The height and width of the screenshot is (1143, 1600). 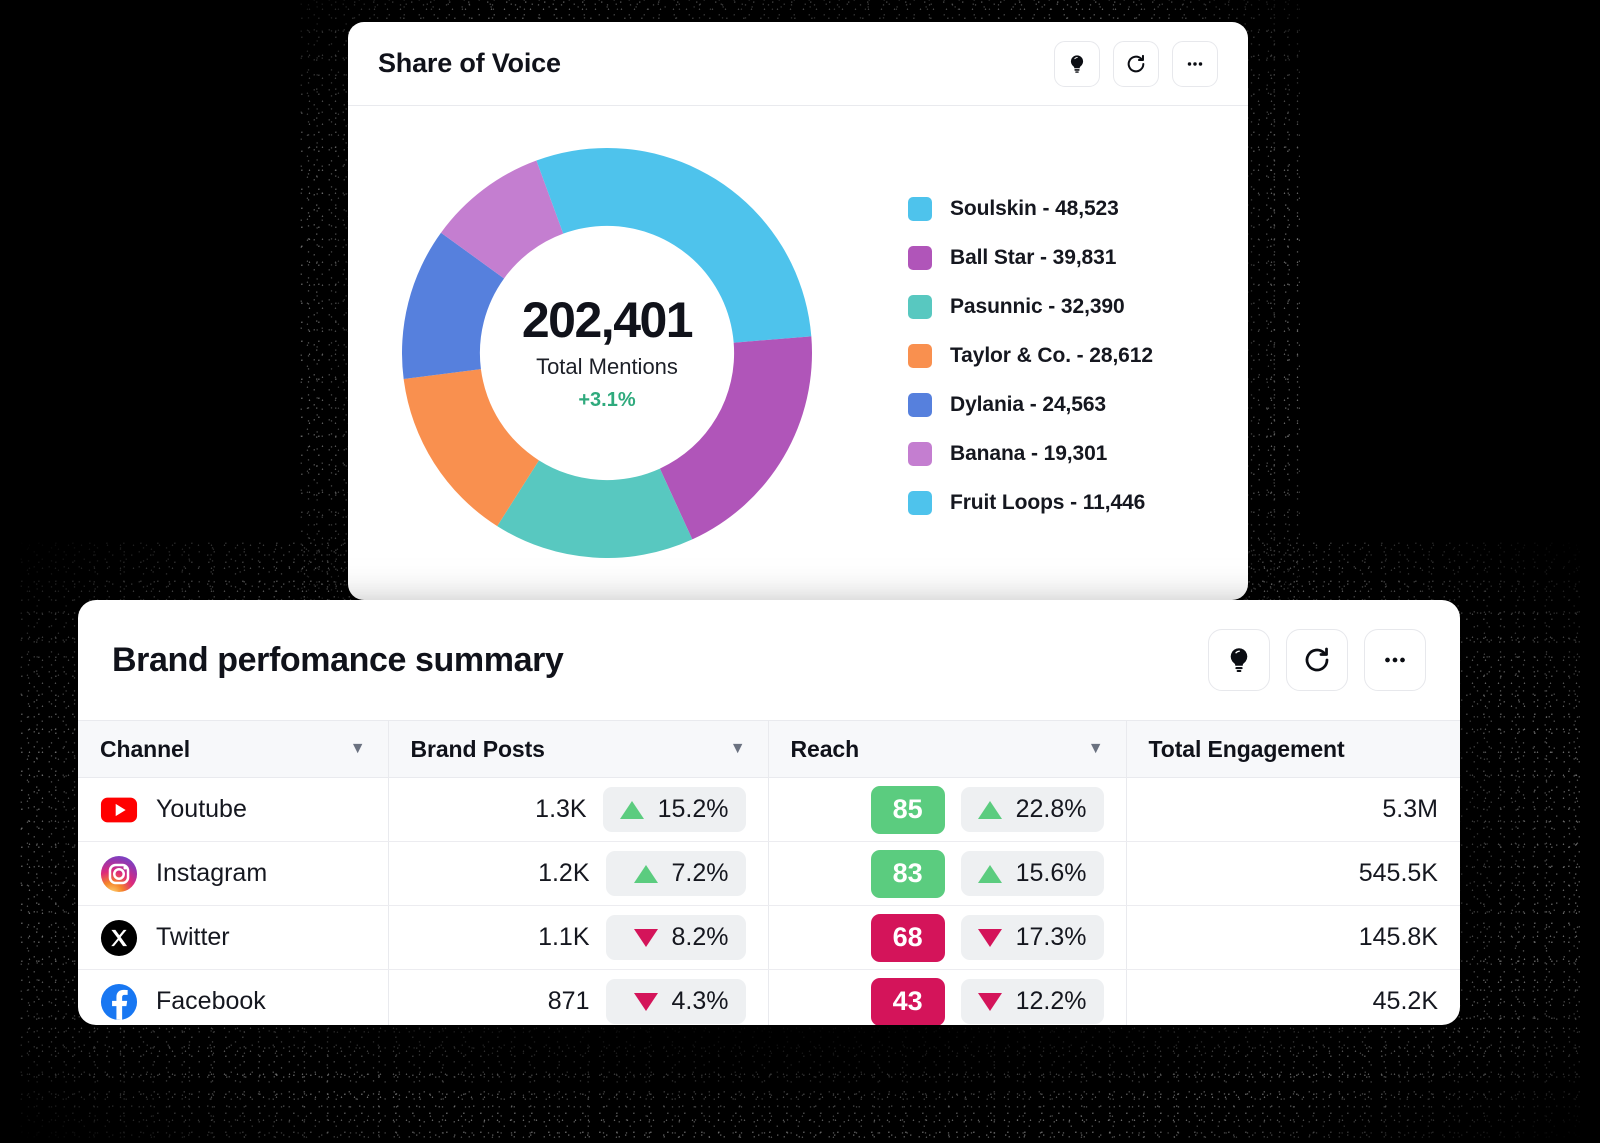 I want to click on column-header-inner: Total Engagement, so click(x=1294, y=749).